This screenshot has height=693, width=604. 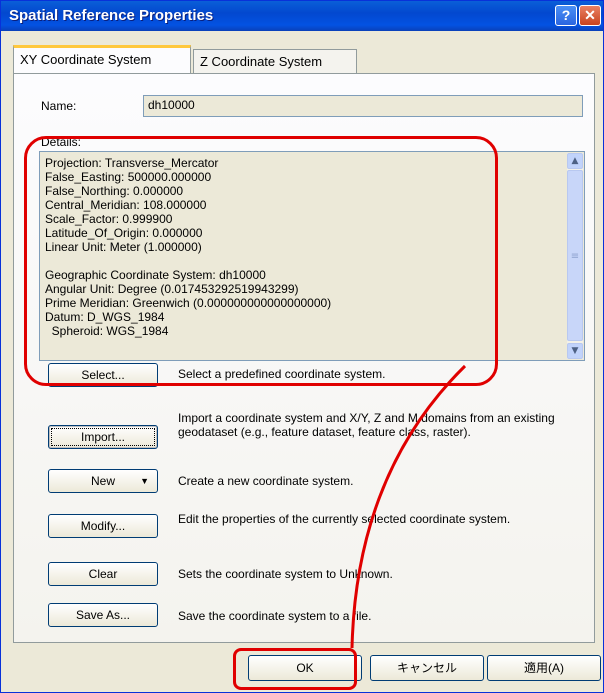 I want to click on new-button: New ▼, so click(x=103, y=481).